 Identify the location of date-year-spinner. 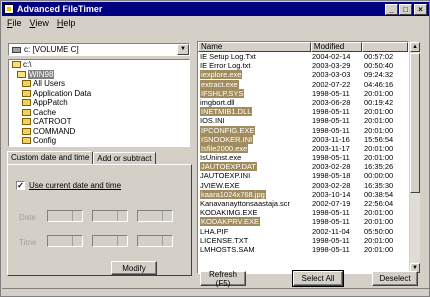
(155, 216).